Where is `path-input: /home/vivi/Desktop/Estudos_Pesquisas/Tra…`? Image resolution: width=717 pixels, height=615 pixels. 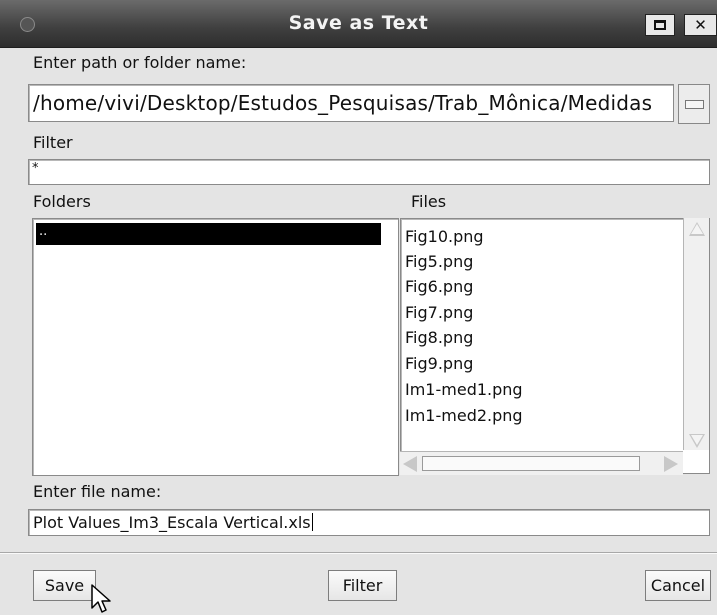 path-input: /home/vivi/Desktop/Estudos_Pesquisas/Tra… is located at coordinates (351, 103).